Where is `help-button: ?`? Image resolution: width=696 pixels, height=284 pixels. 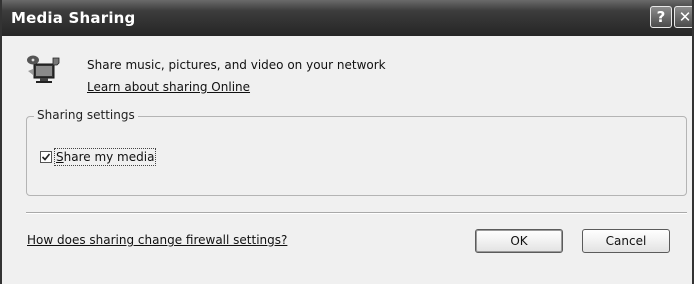
help-button: ? is located at coordinates (661, 17).